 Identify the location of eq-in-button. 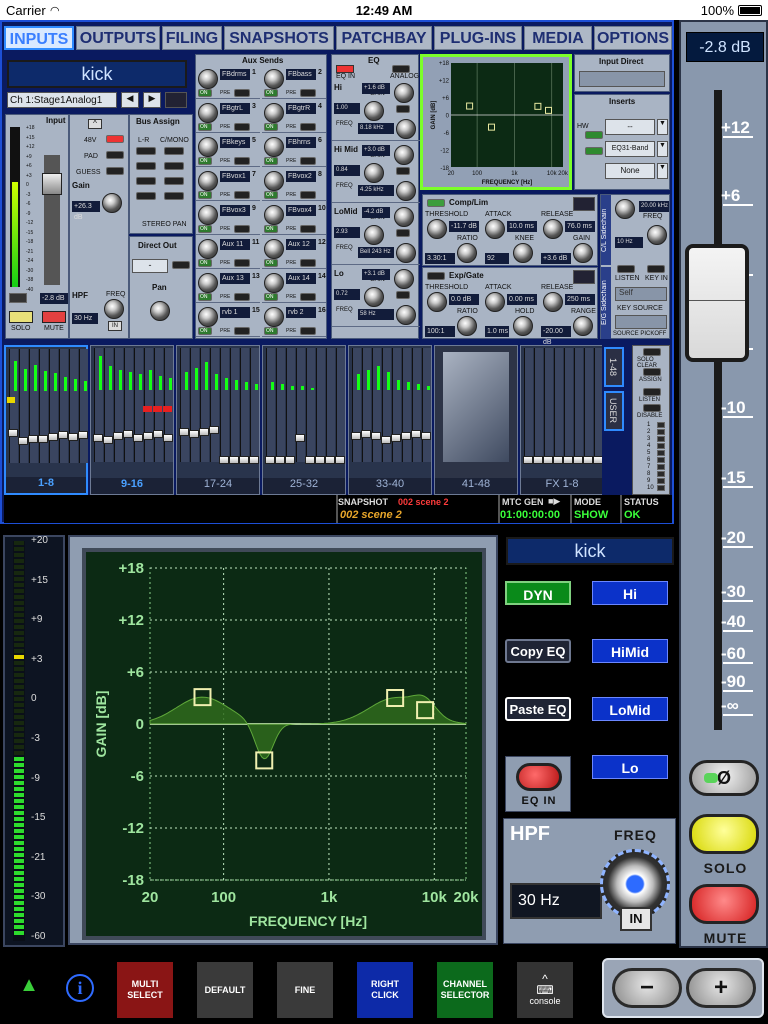
(539, 777).